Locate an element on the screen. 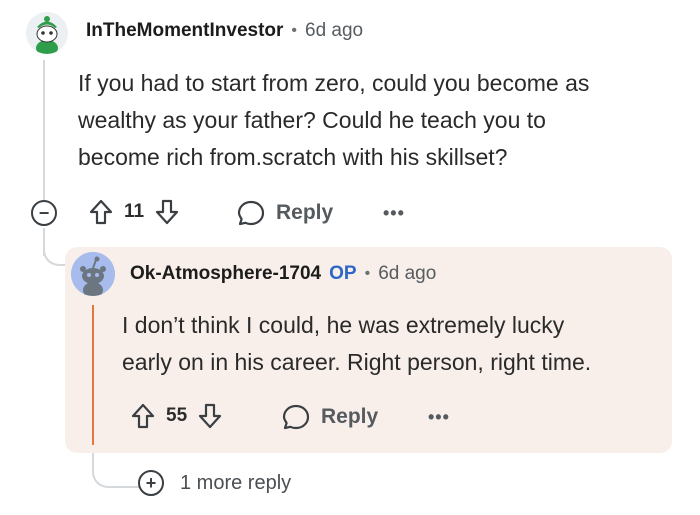 The image size is (700, 515). avatar-snoo-blue-icon is located at coordinates (93, 274).